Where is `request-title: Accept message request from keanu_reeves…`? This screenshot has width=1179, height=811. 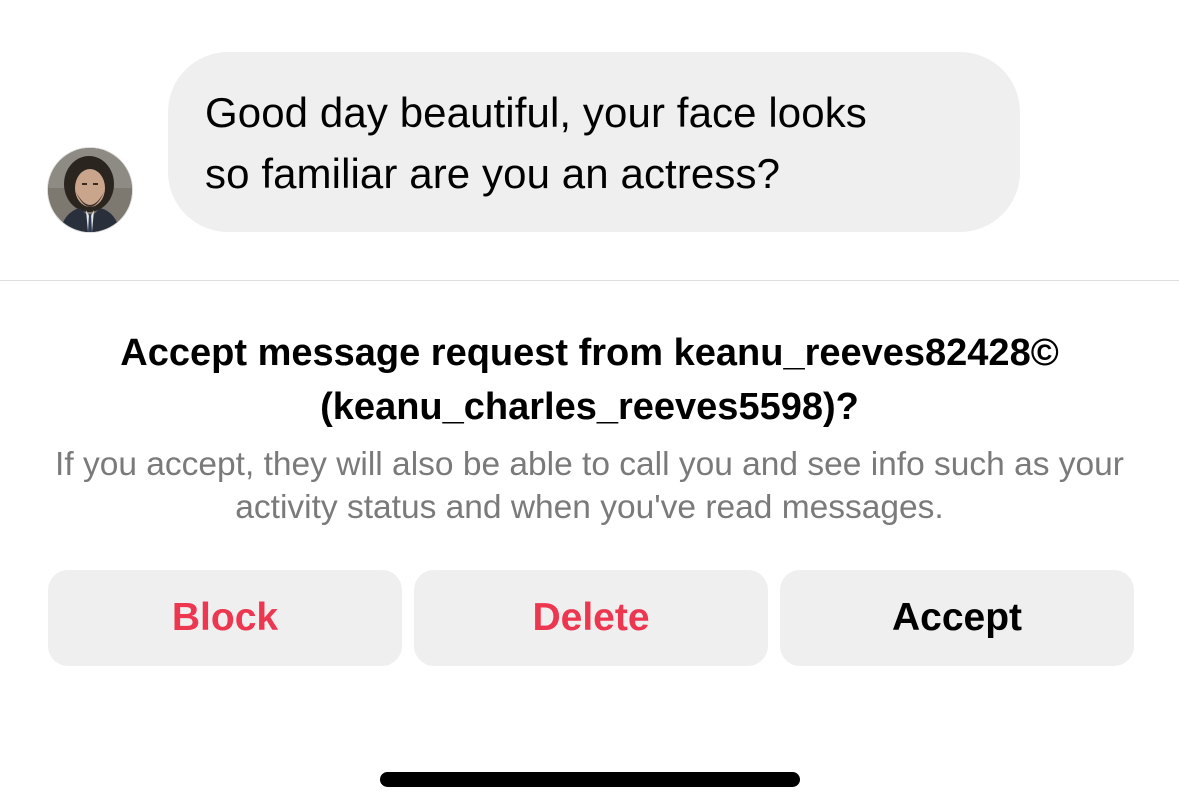 request-title: Accept message request from keanu_reeves… is located at coordinates (589, 380).